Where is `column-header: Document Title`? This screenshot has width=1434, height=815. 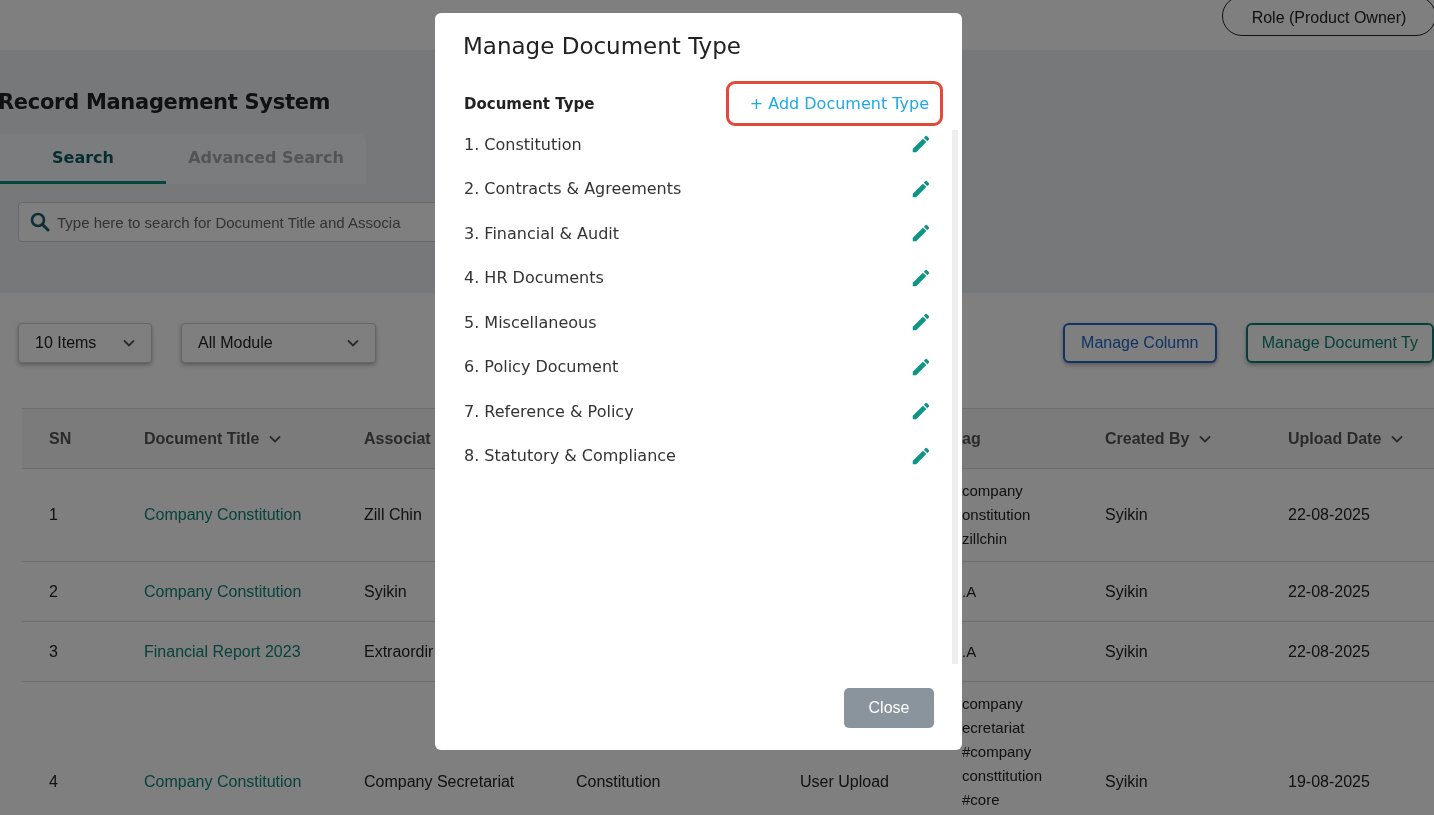 column-header: Document Title is located at coordinates (202, 438).